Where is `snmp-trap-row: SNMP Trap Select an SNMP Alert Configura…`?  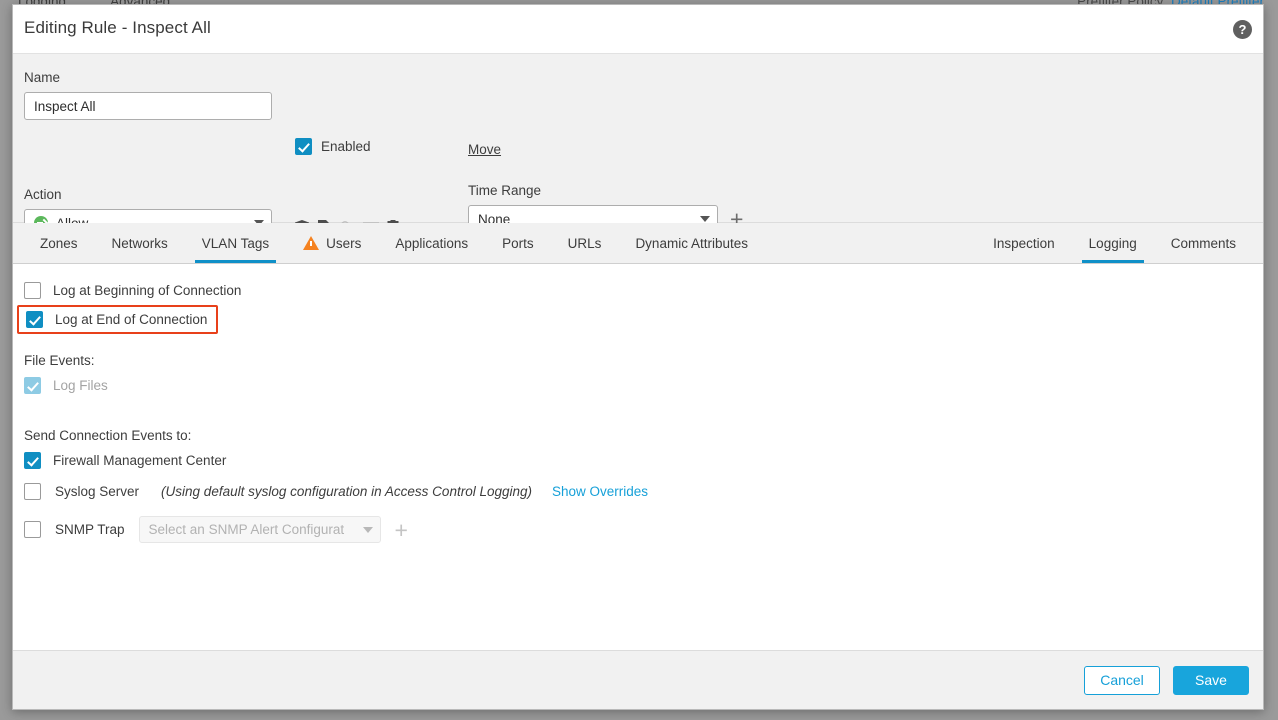 snmp-trap-row: SNMP Trap Select an SNMP Alert Configura… is located at coordinates (638, 529).